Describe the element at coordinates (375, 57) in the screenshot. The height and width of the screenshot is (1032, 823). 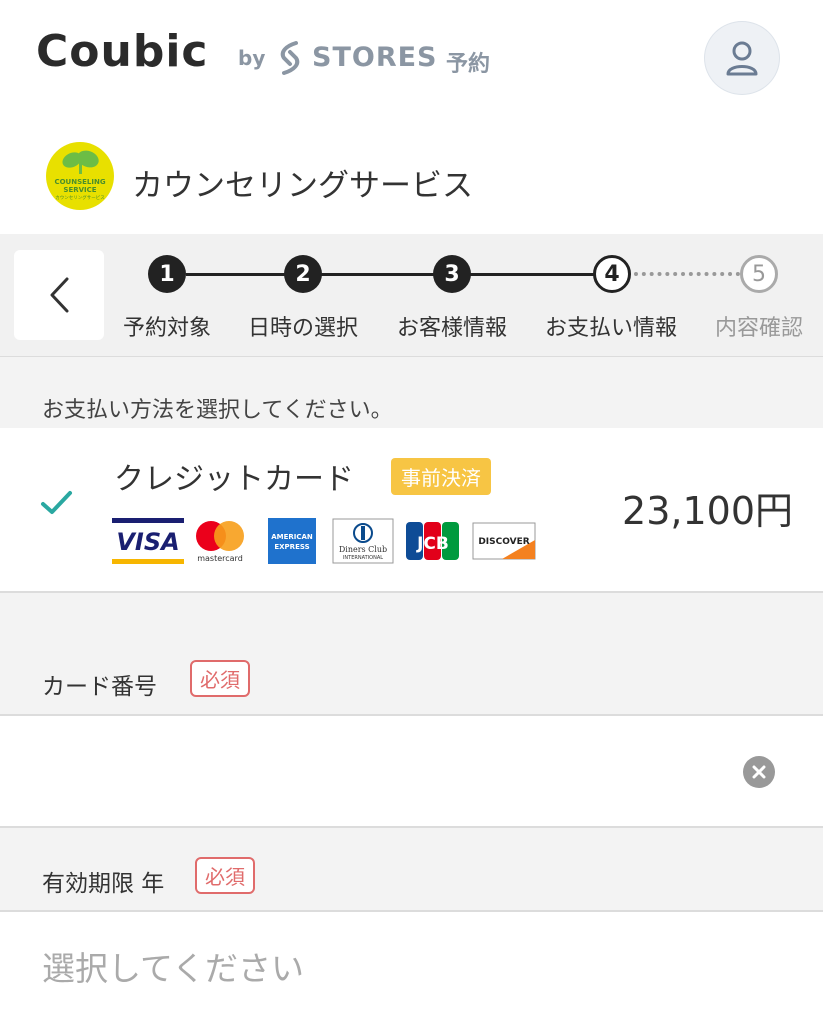
I see `stores-logo-text: STORES` at that location.